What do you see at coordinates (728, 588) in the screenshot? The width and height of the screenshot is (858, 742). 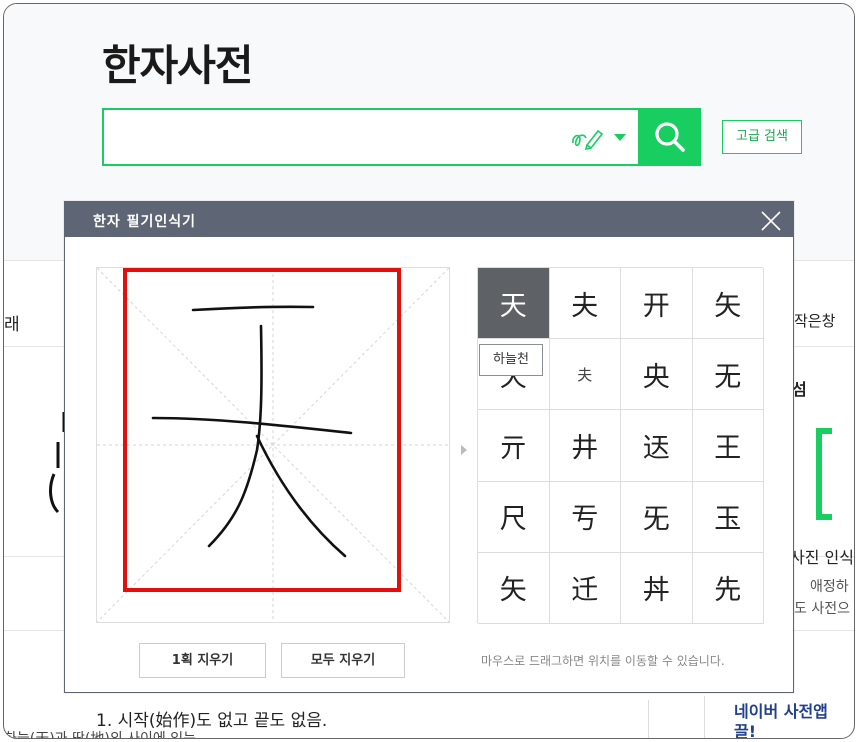 I see `candidate-cell: 先` at bounding box center [728, 588].